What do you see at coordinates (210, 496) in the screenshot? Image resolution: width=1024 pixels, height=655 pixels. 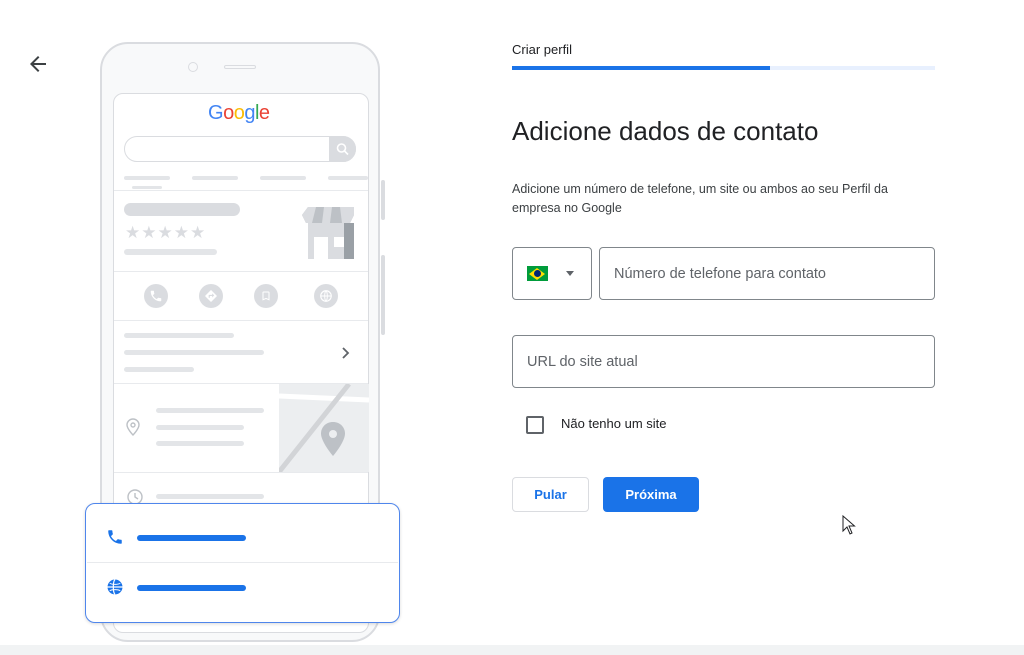 I see `illustration-hours-line` at bounding box center [210, 496].